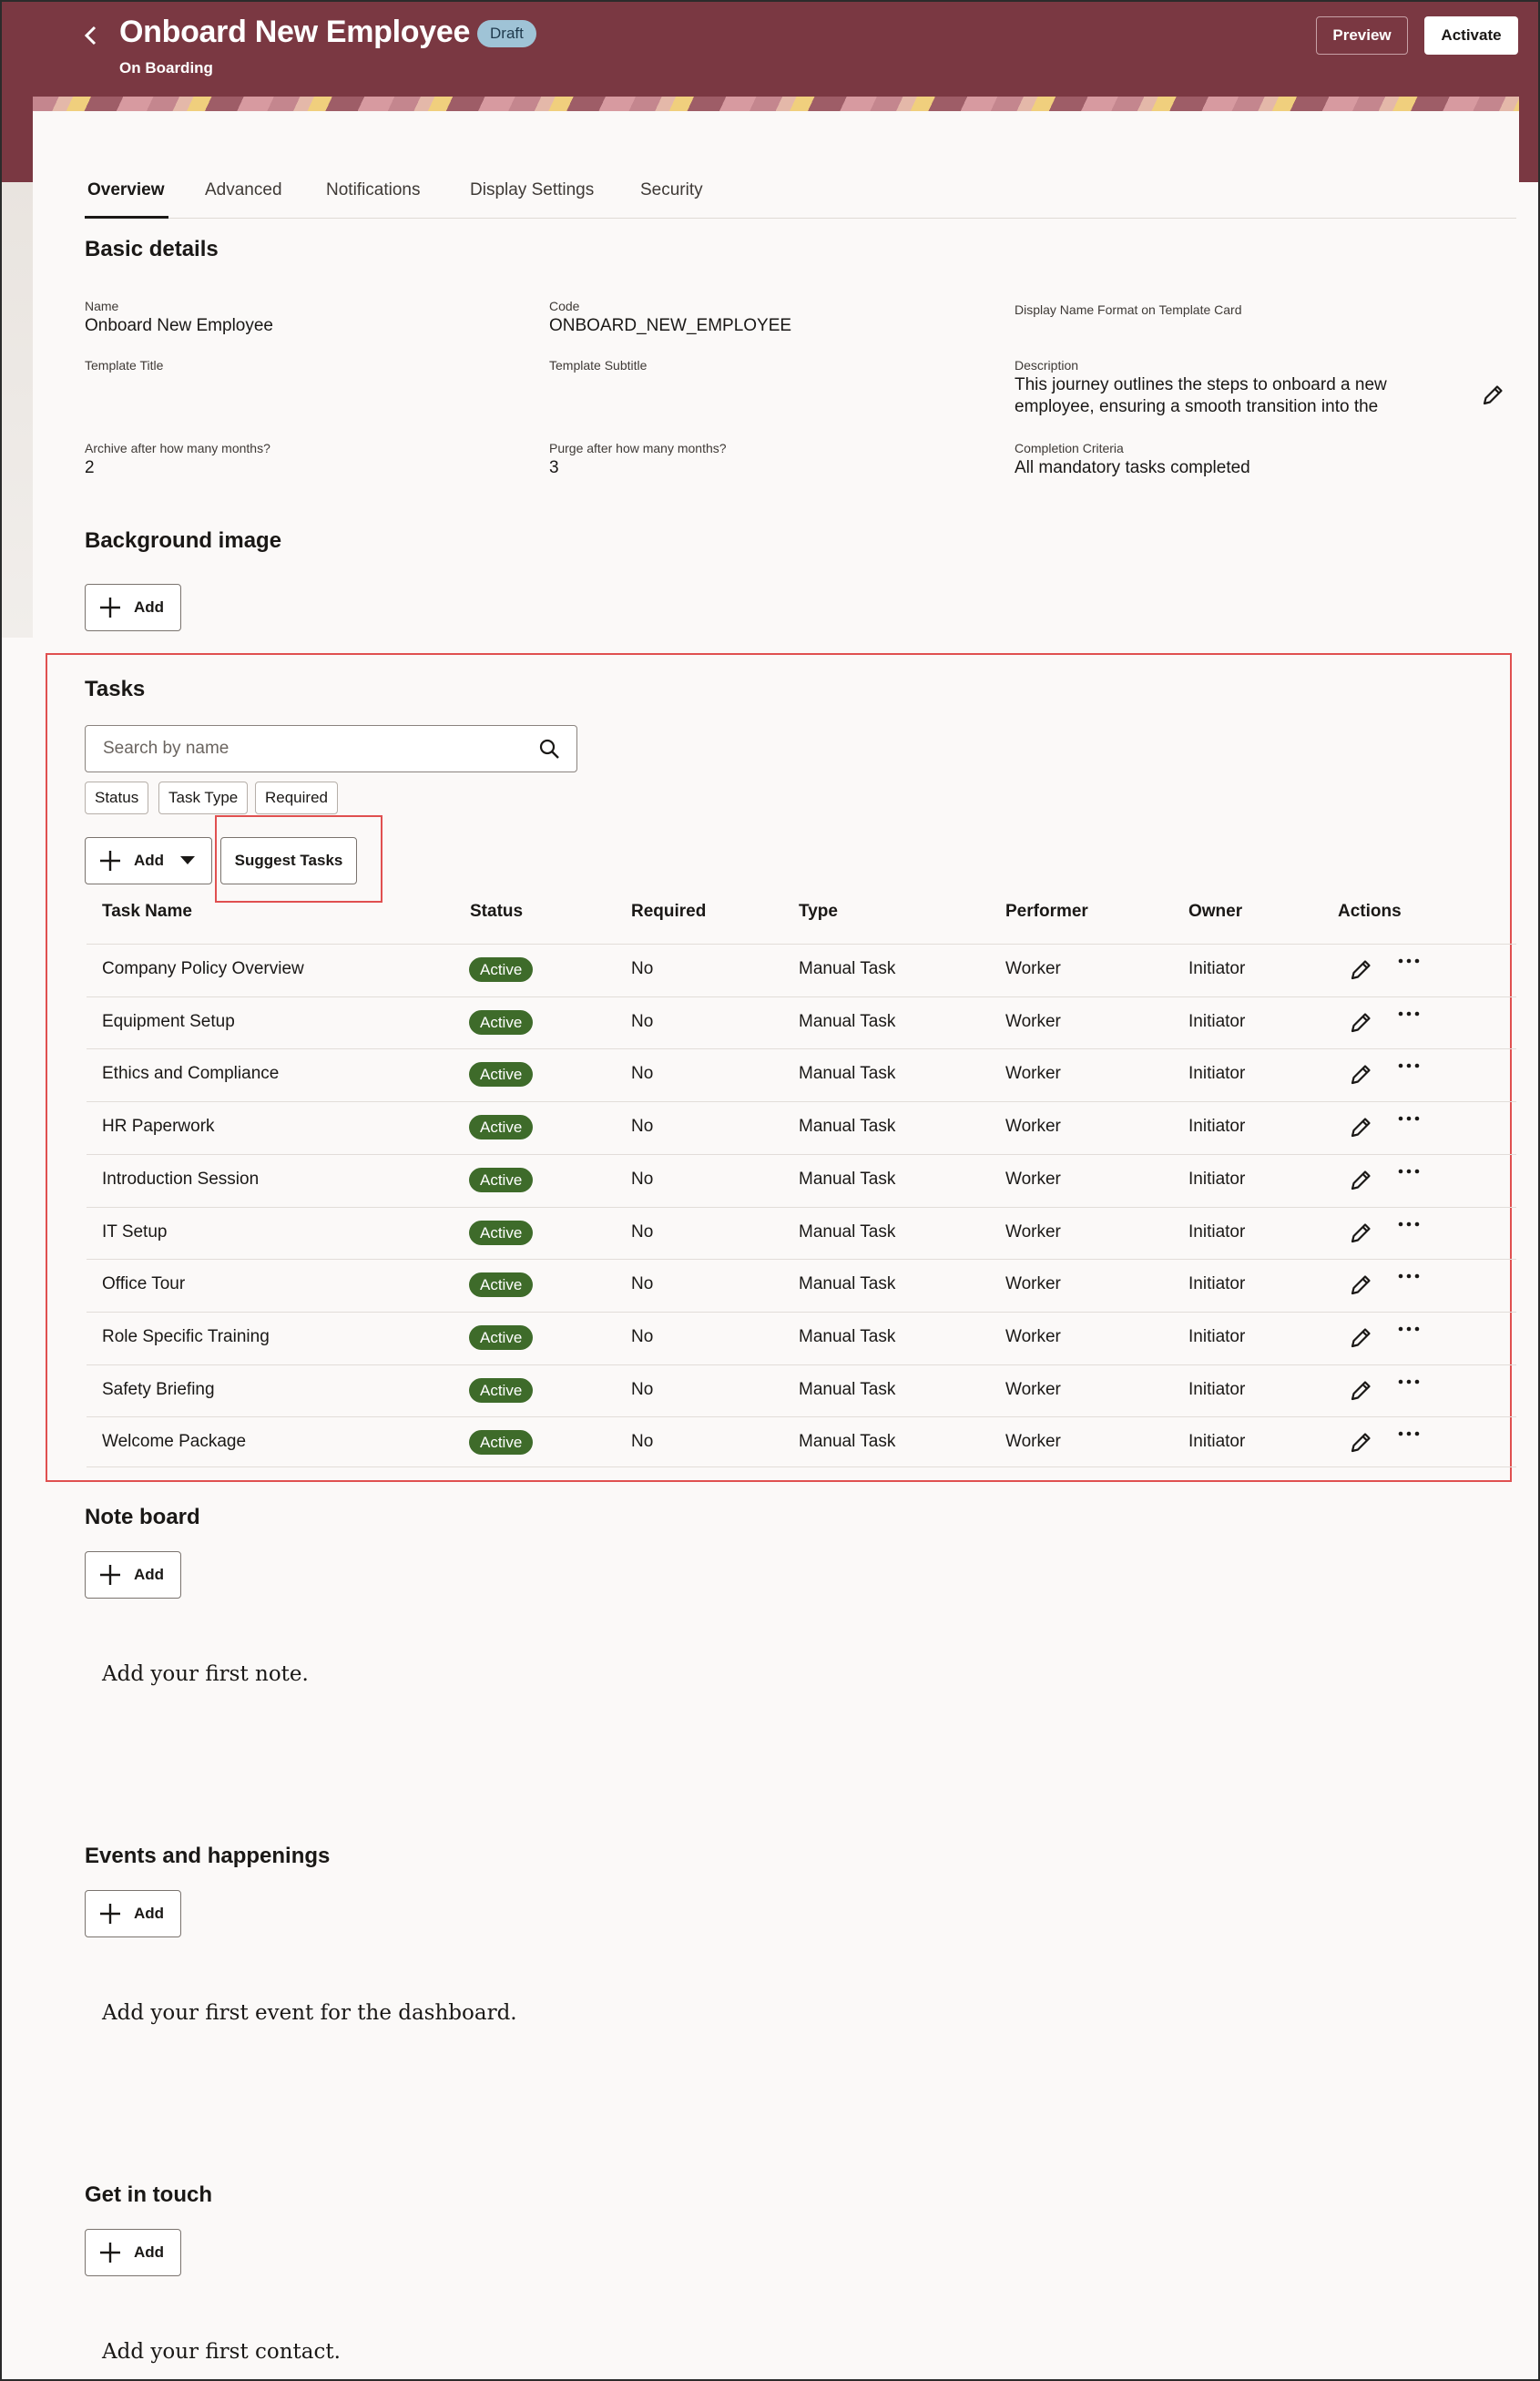 The image size is (1540, 2381). What do you see at coordinates (243, 190) in the screenshot?
I see `tab-advanced: Advanced` at bounding box center [243, 190].